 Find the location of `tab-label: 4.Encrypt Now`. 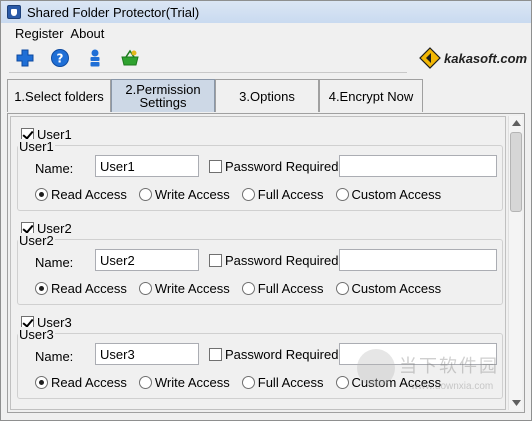

tab-label: 4.Encrypt Now is located at coordinates (371, 96).